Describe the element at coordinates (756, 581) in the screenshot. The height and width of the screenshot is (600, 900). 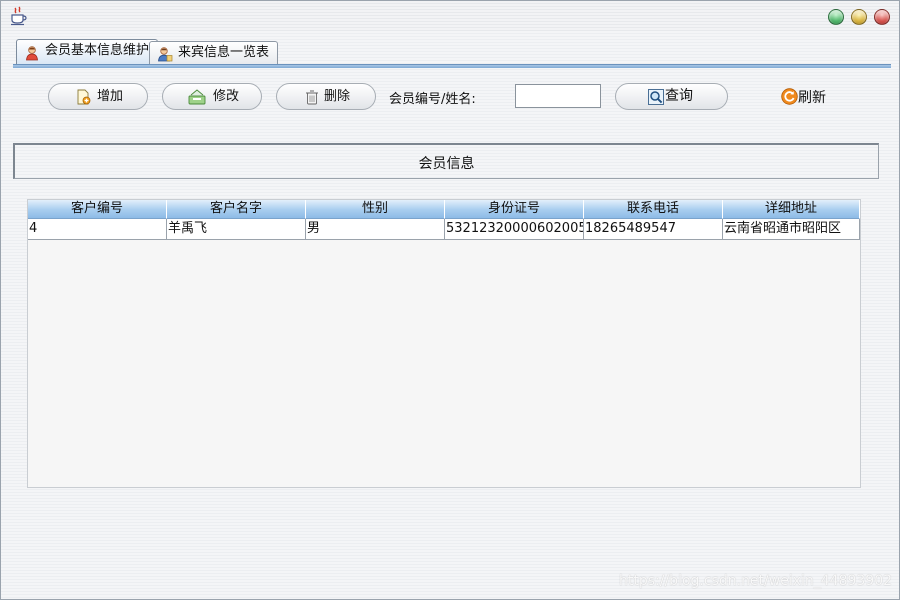
I see `watermark: https://blog.csdn.net/weixin_44893902` at that location.